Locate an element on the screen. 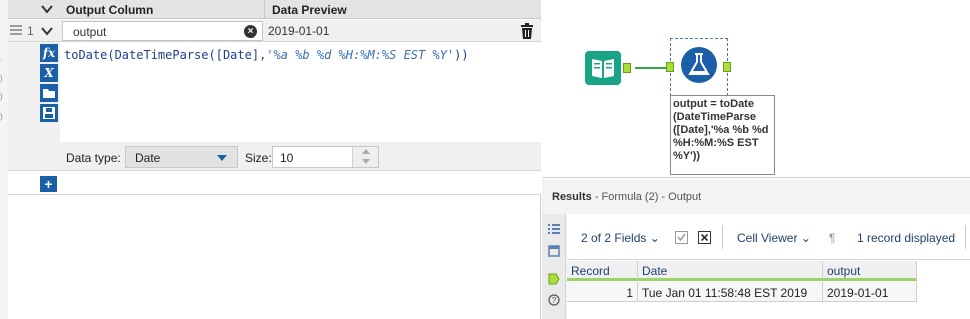 The height and width of the screenshot is (319, 970). expression-closing: )) is located at coordinates (461, 55).